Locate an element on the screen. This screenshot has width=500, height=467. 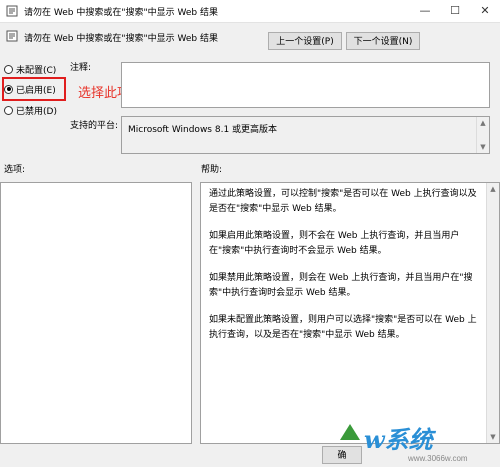
previous-setting-button: 上一个设置(P) is located at coordinates (305, 41).